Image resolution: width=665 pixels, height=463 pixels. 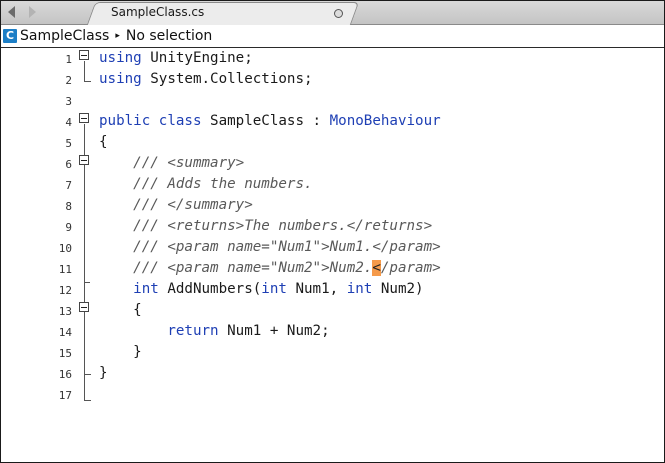 What do you see at coordinates (65, 311) in the screenshot?
I see `line-number: 13` at bounding box center [65, 311].